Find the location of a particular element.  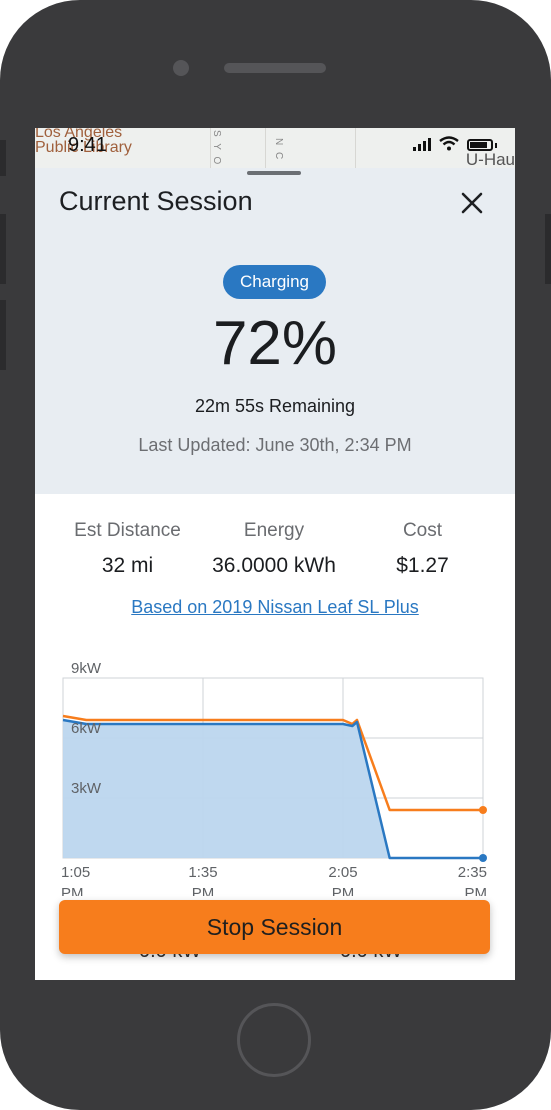

stat-distance: Est Distance 32 mi is located at coordinates (127, 549).